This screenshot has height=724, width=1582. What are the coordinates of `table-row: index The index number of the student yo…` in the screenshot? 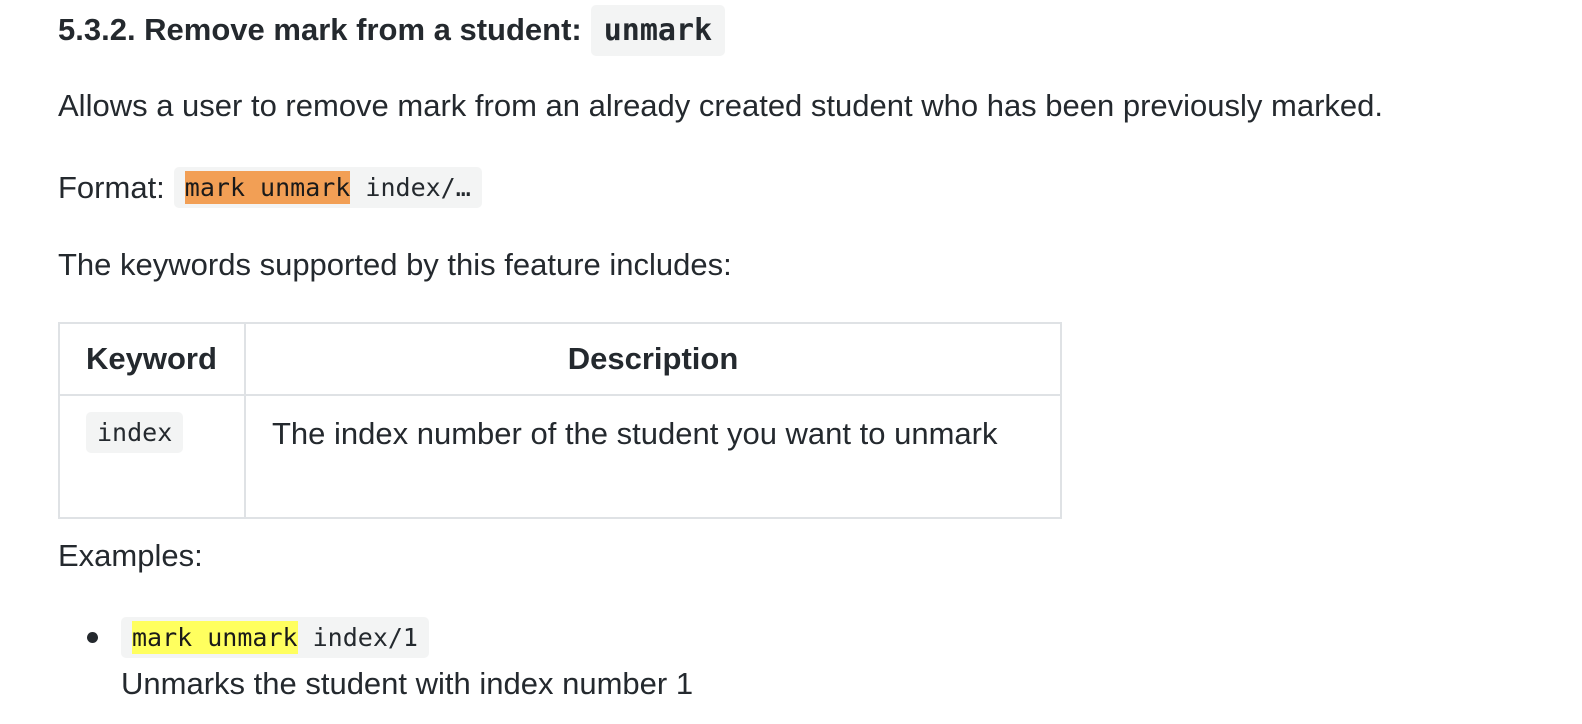 It's located at (560, 456).